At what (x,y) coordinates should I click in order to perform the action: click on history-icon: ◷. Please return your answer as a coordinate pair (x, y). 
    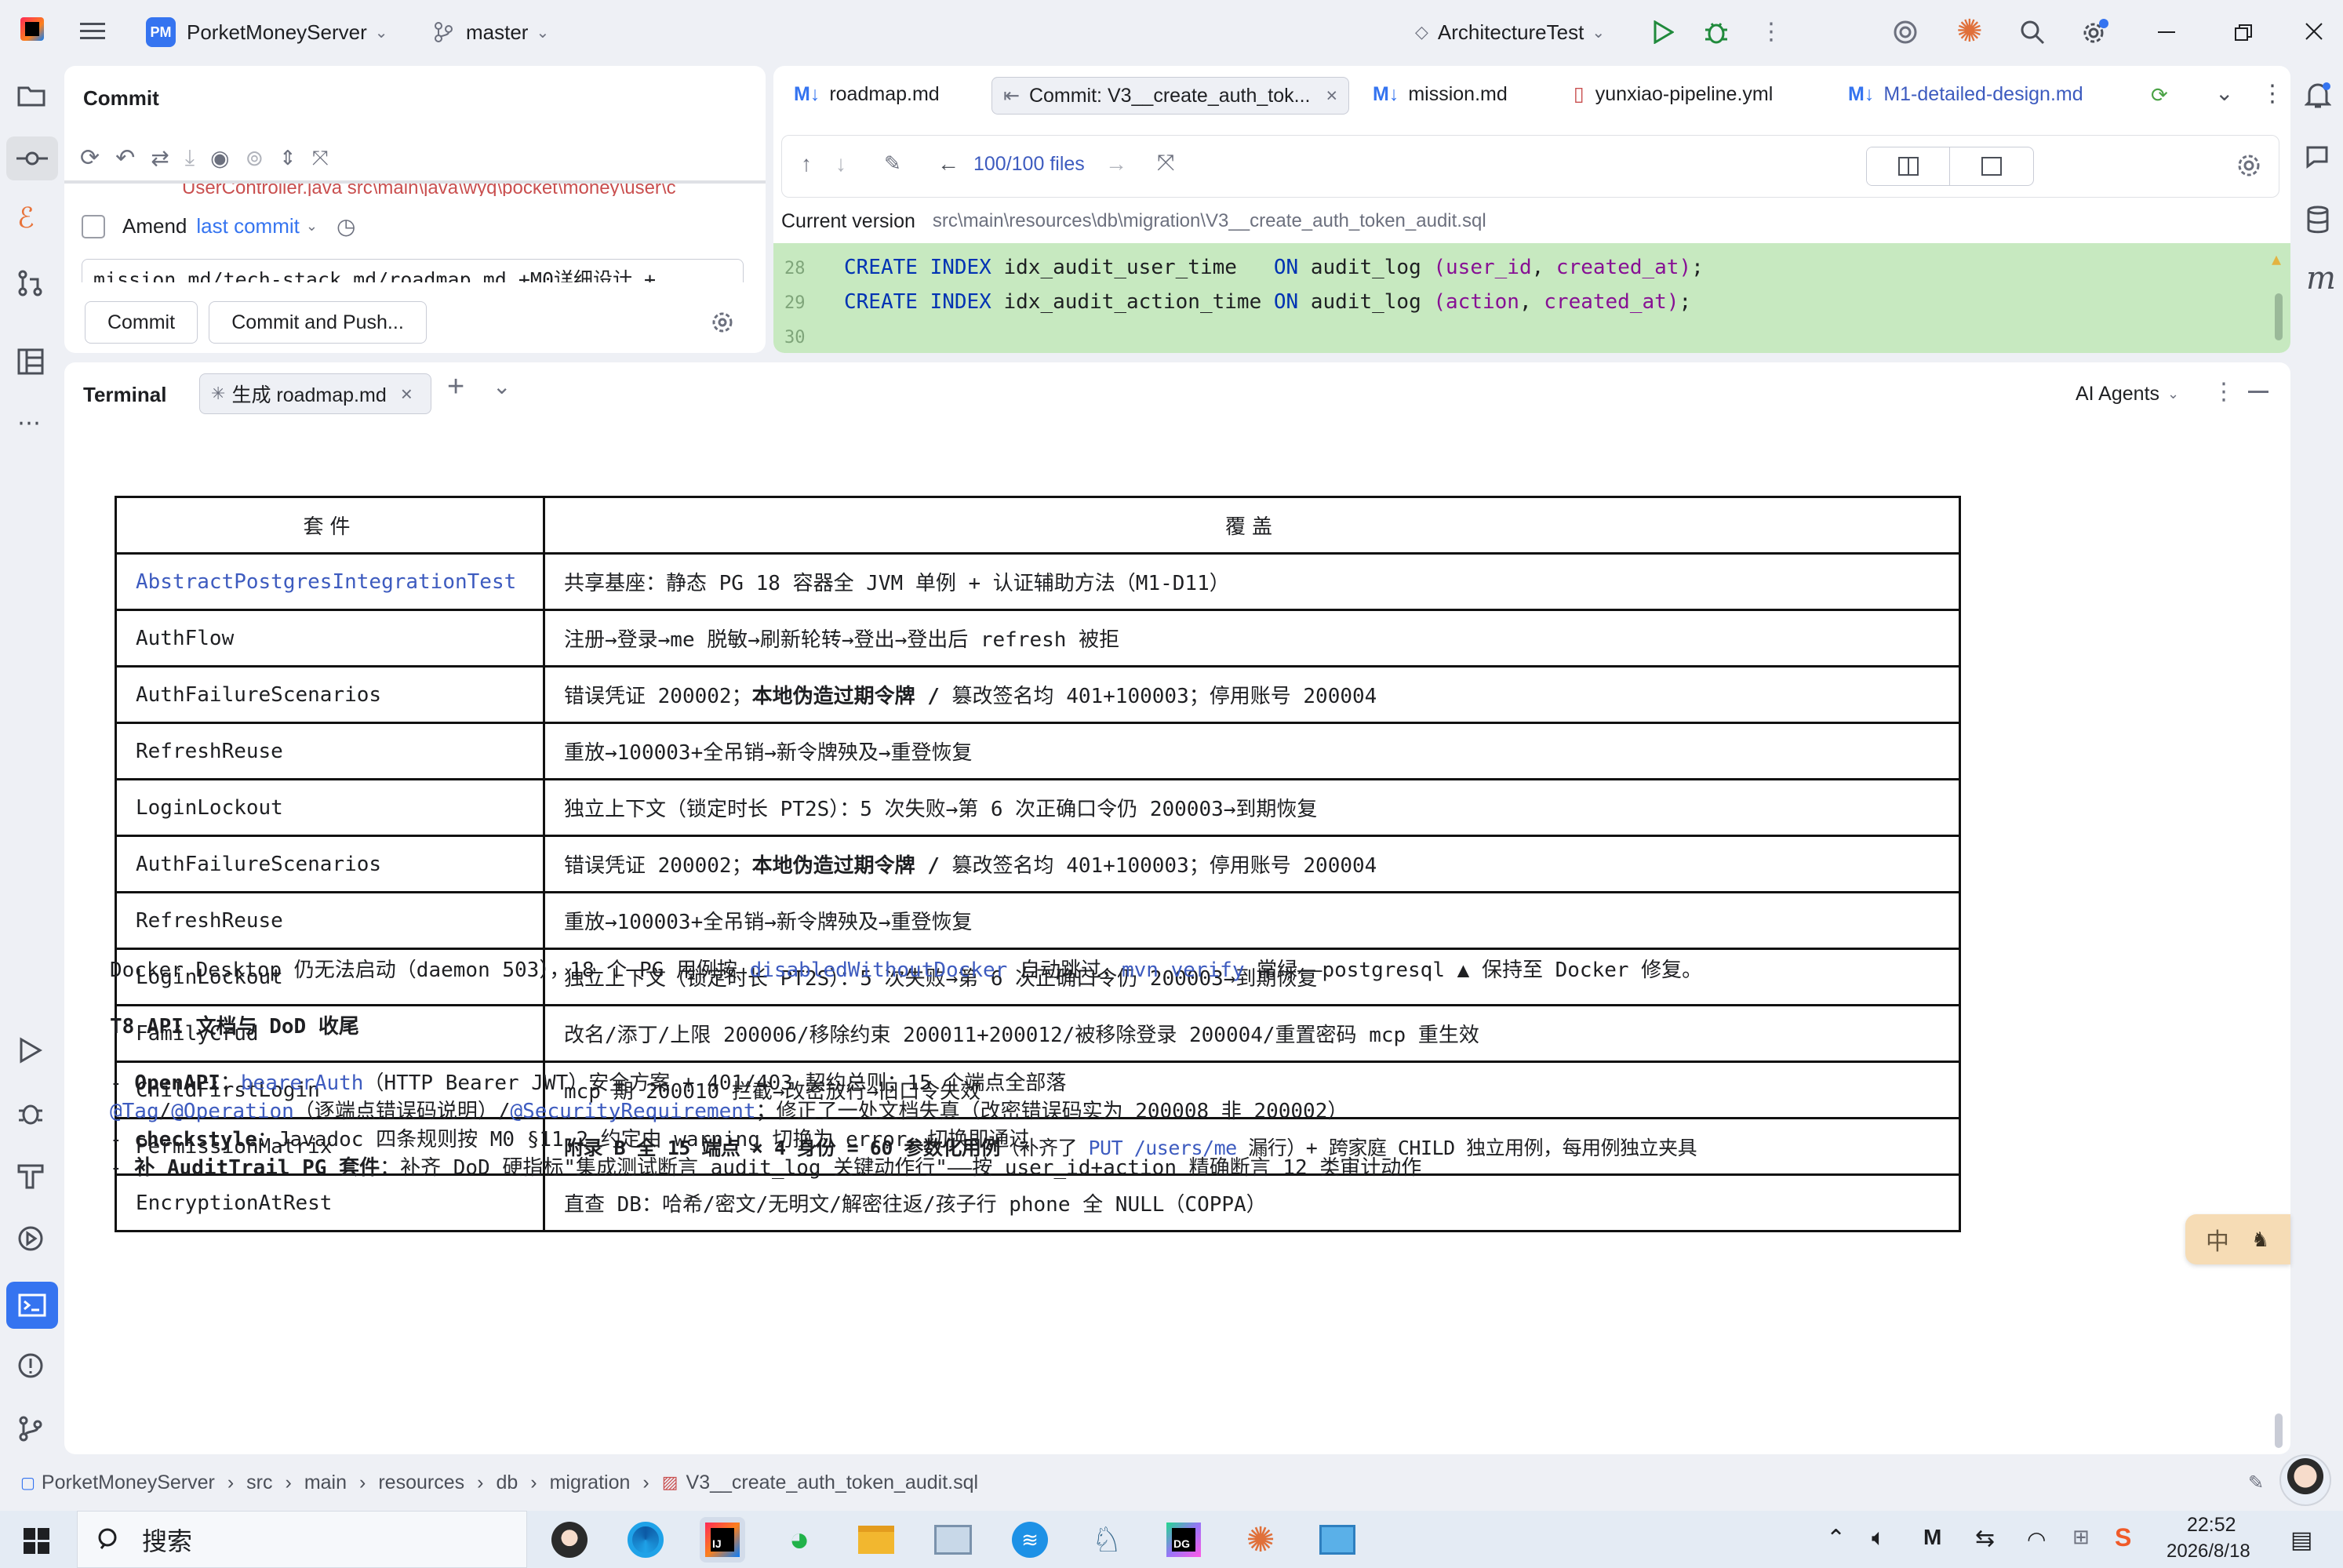
    Looking at the image, I should click on (346, 226).